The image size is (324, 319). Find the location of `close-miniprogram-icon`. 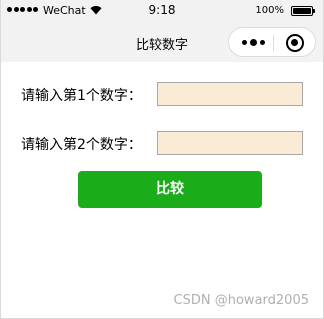

close-miniprogram-icon is located at coordinates (295, 43).